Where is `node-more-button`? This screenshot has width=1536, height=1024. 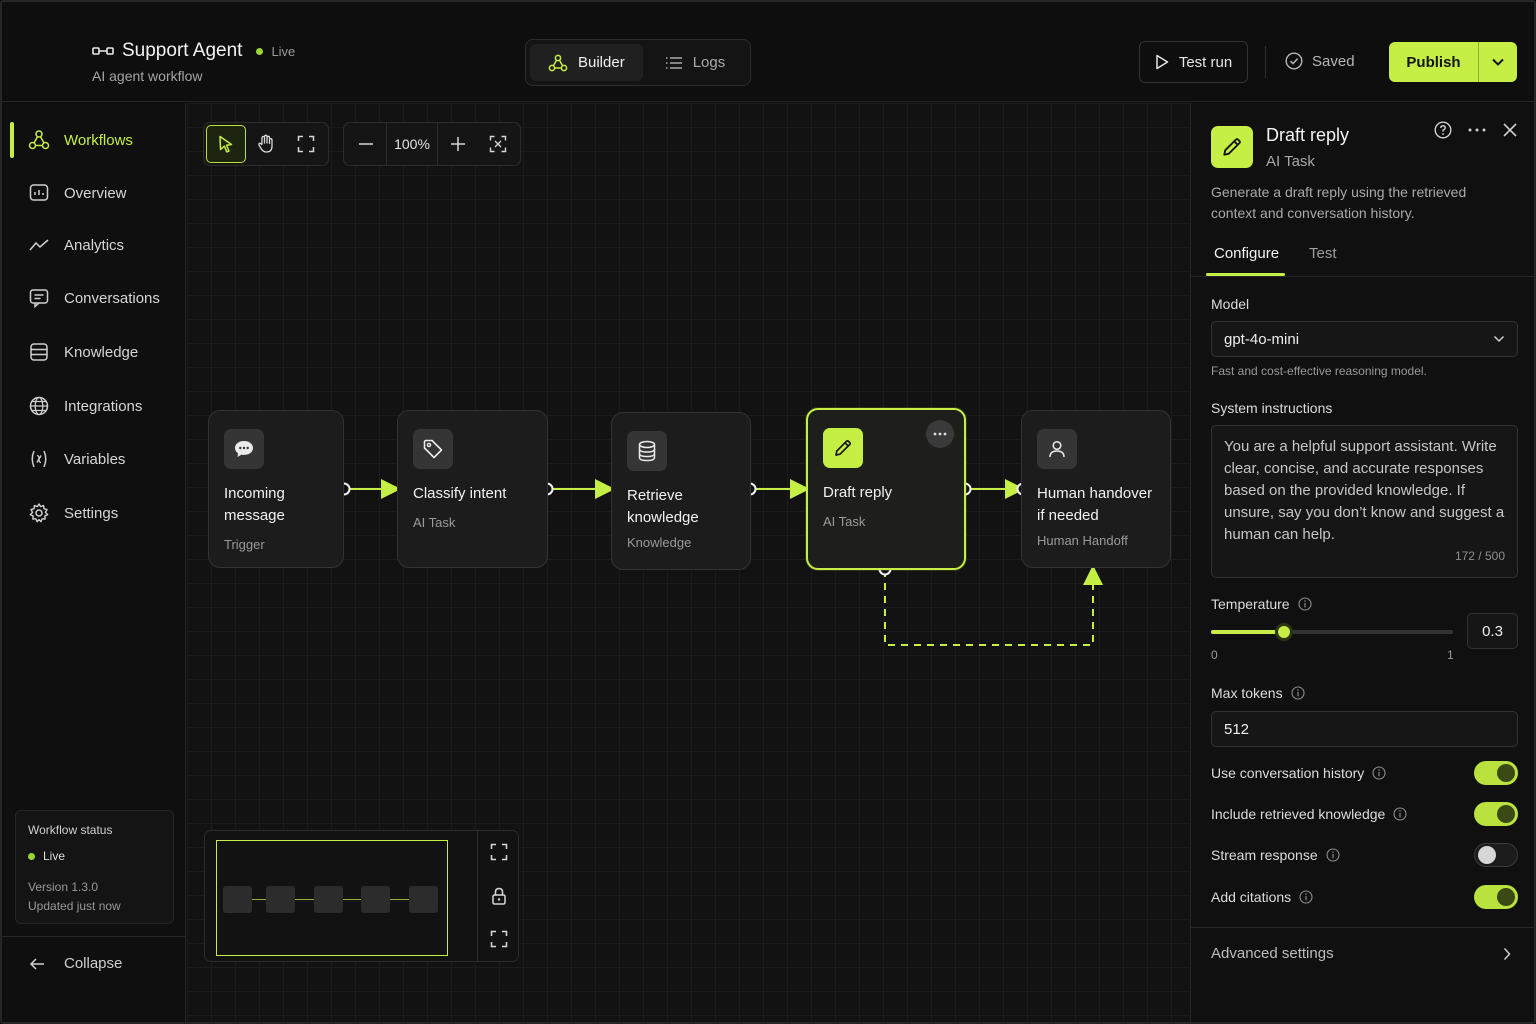
node-more-button is located at coordinates (940, 434).